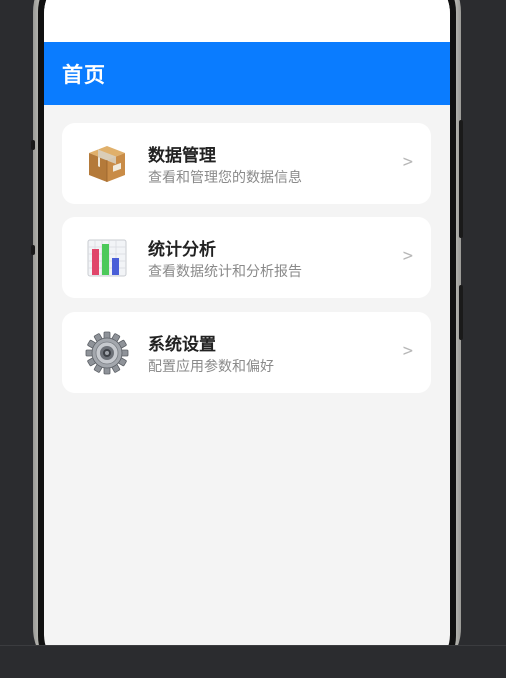  What do you see at coordinates (225, 272) in the screenshot?
I see `menu-item-subtitle: 查看数据统计和分析报告` at bounding box center [225, 272].